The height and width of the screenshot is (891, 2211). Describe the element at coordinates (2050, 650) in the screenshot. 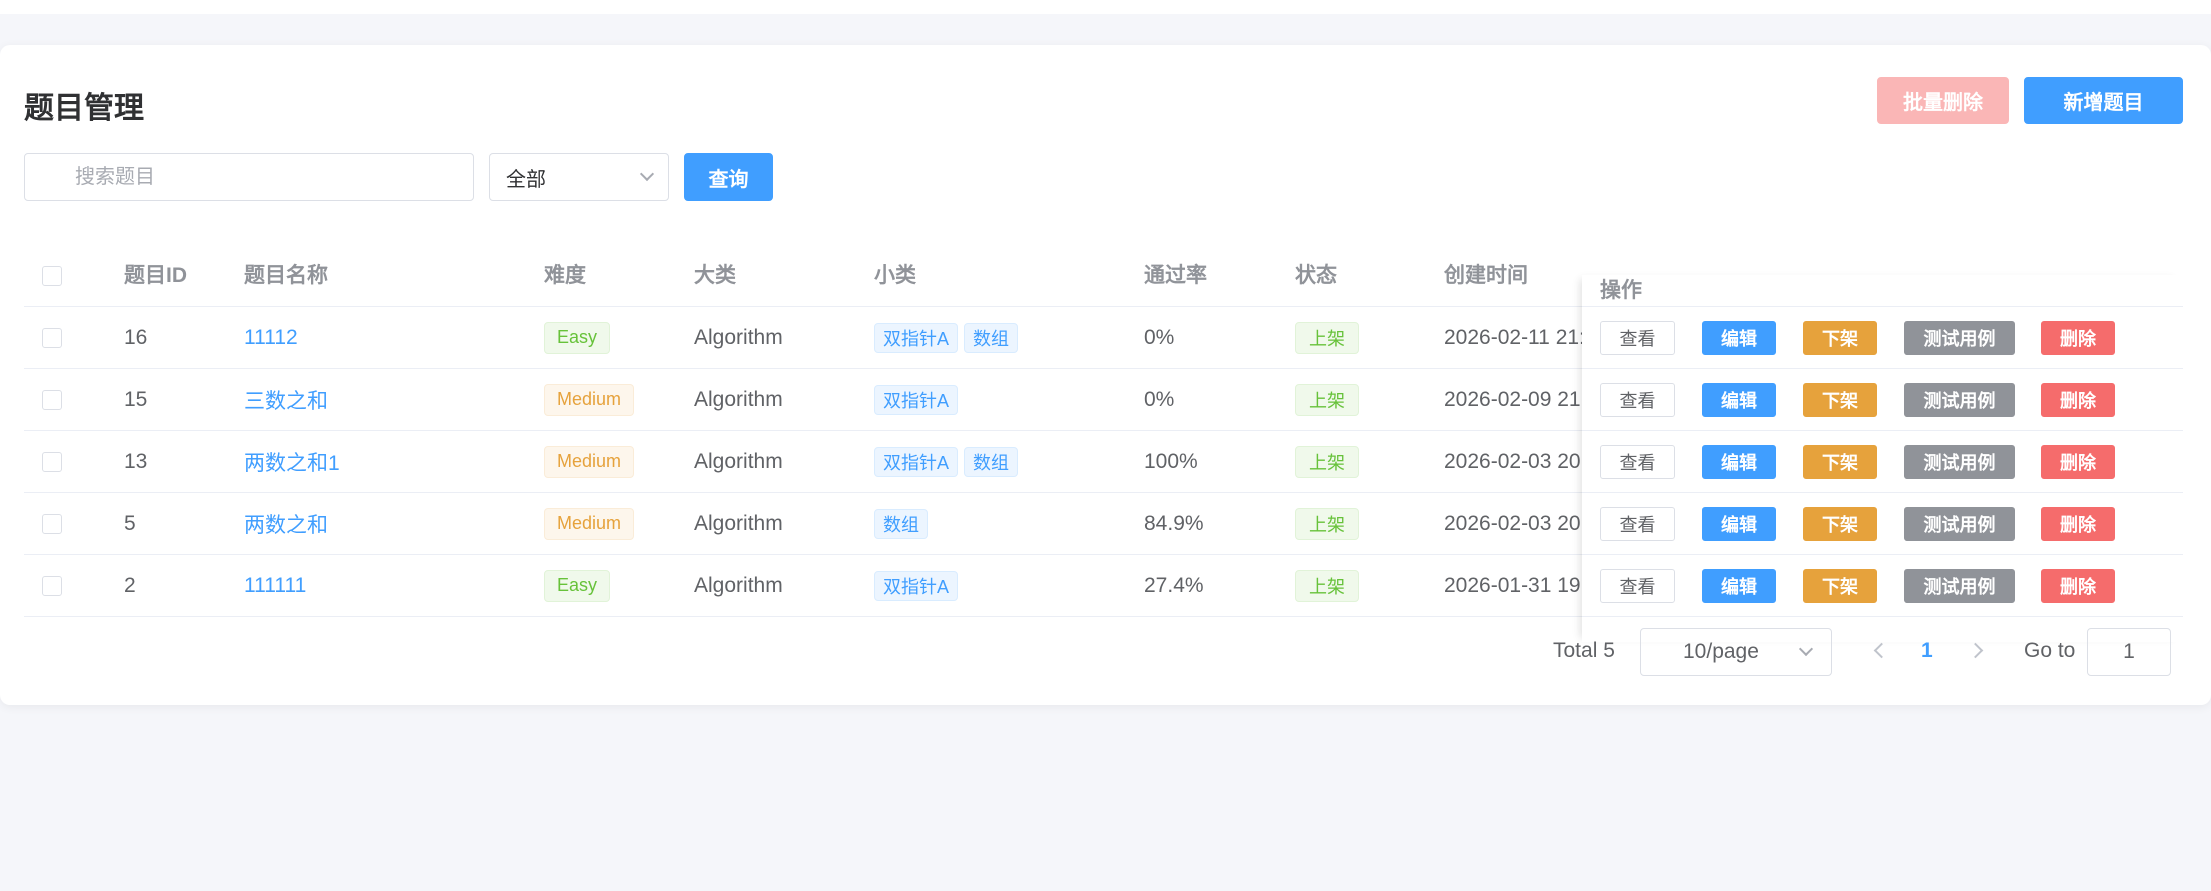

I see `goto-label: Go to` at that location.